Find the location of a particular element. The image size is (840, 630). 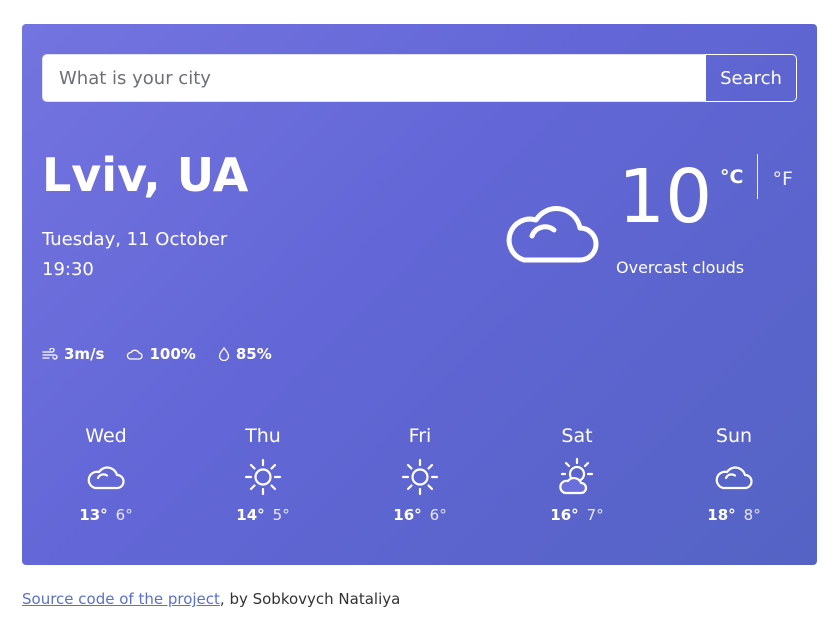

search-button: Search is located at coordinates (751, 78).